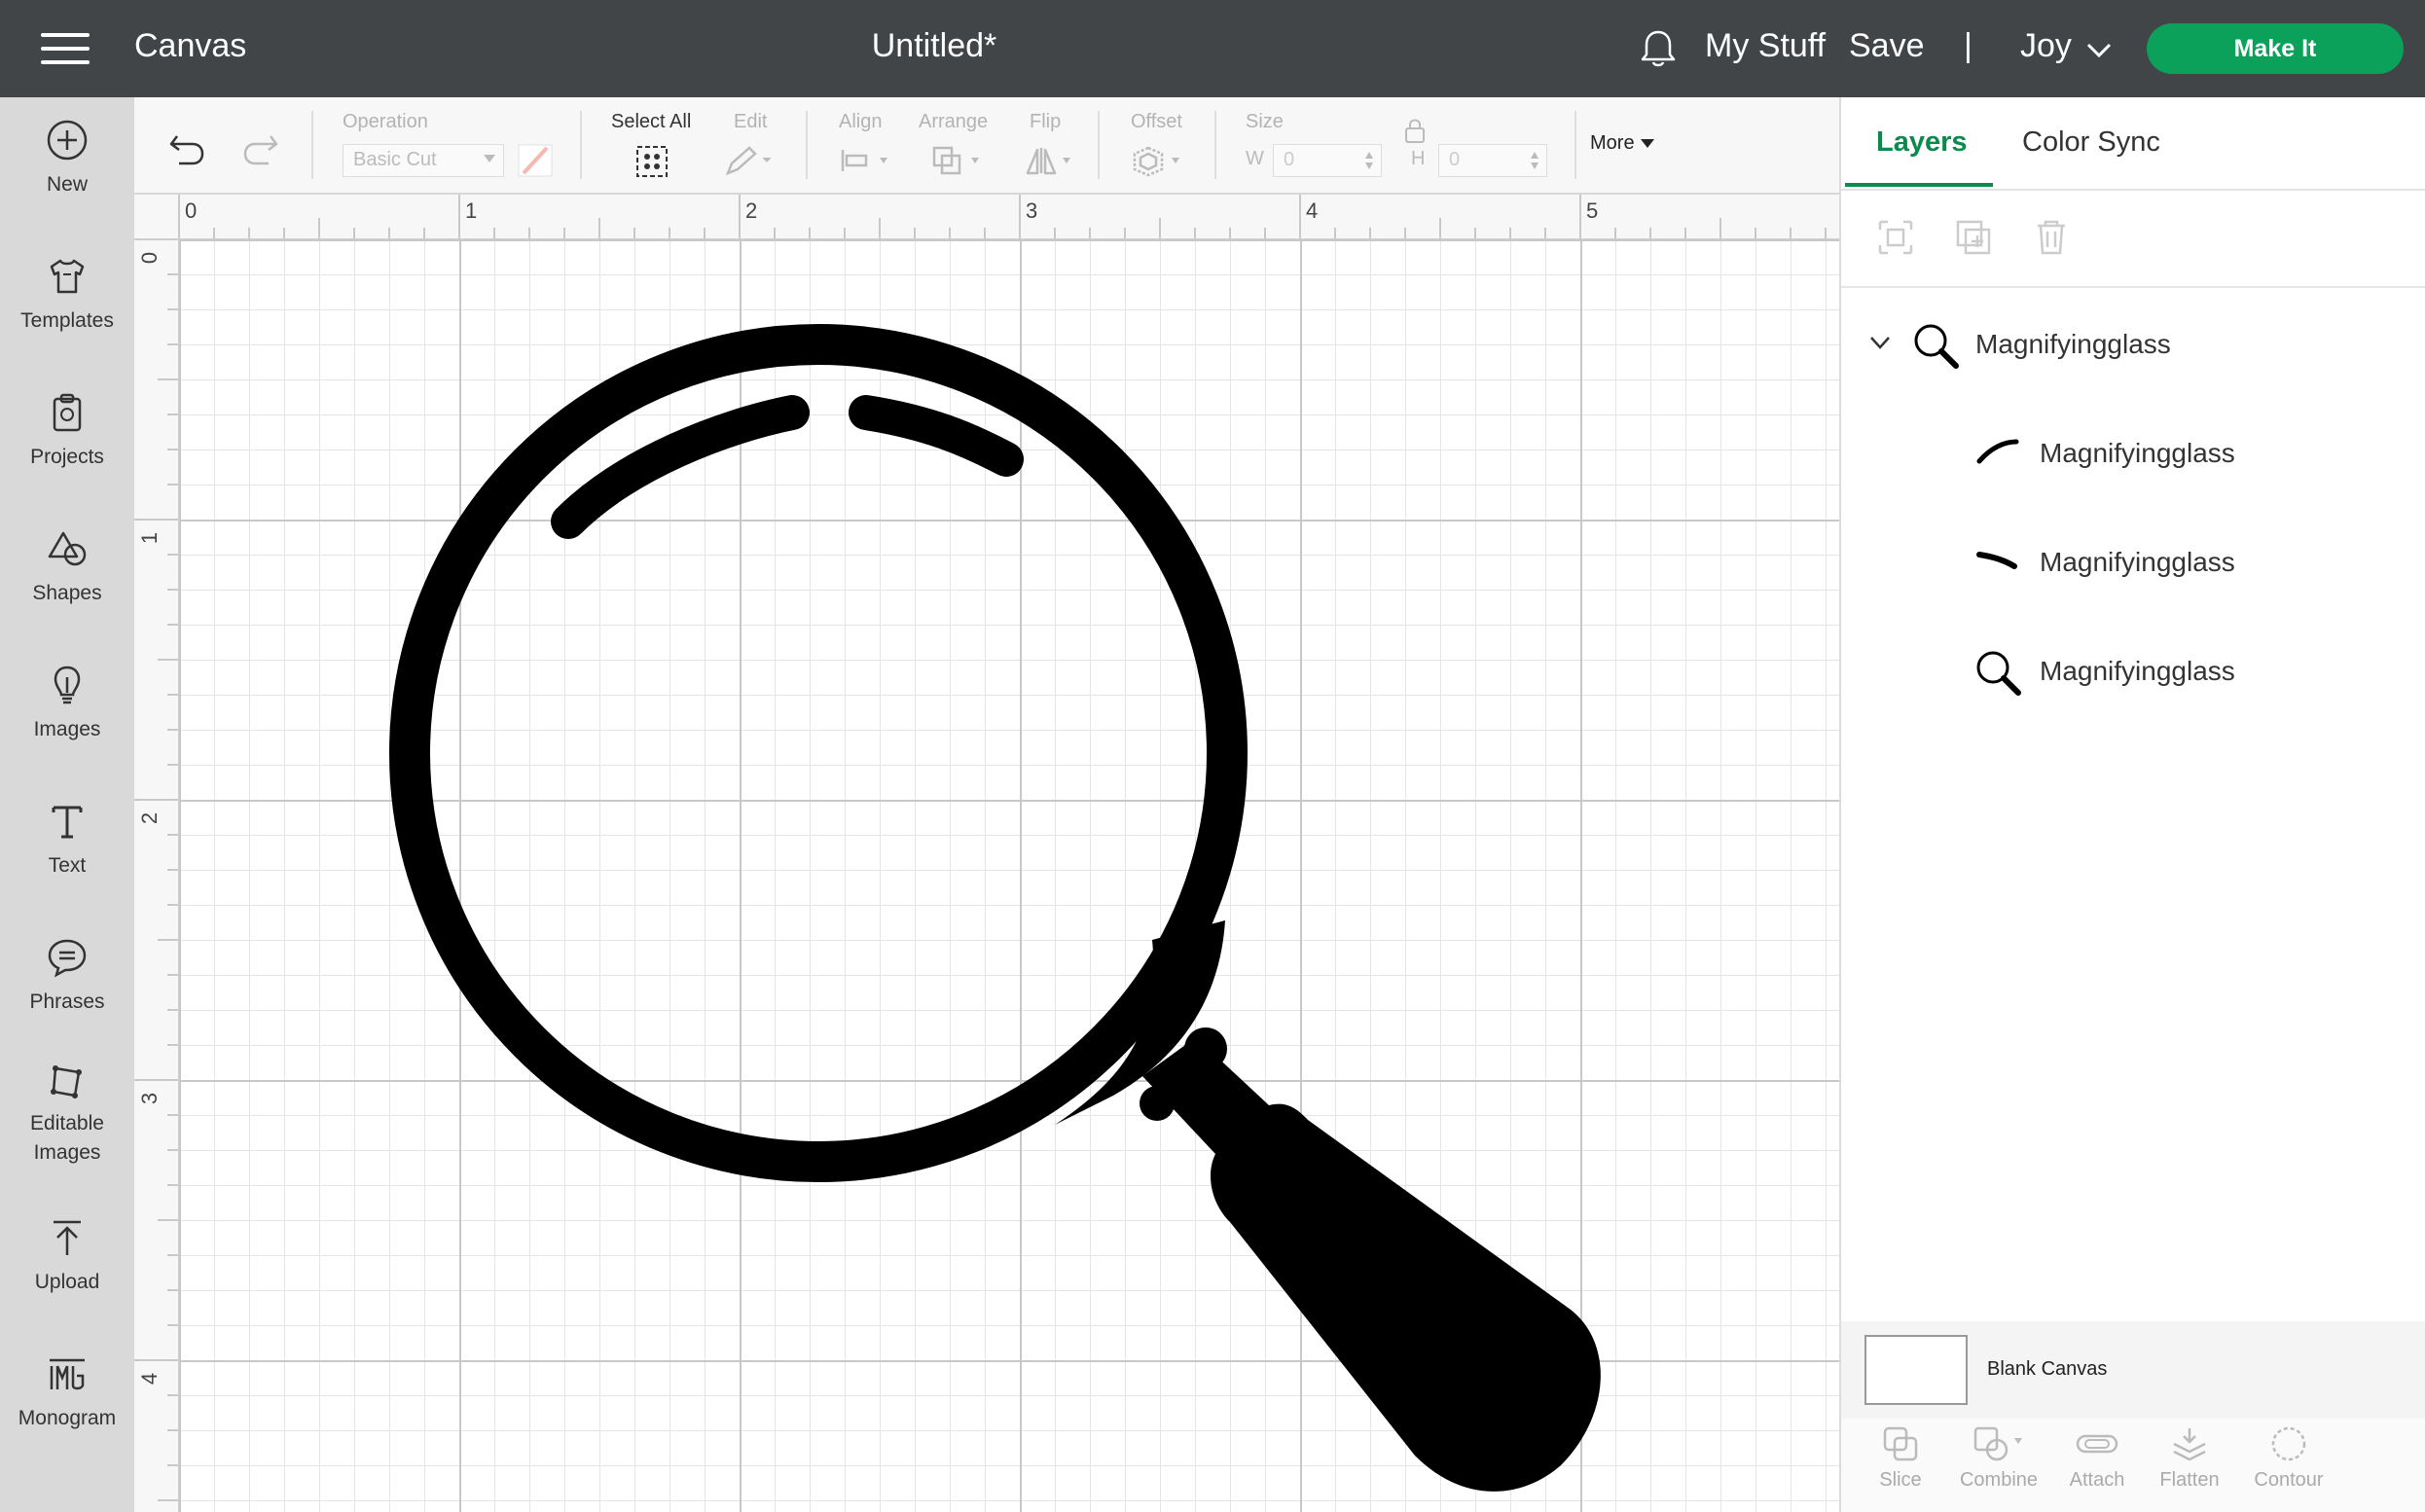 This screenshot has width=2425, height=1512. I want to click on undo-icon, so click(186, 147).